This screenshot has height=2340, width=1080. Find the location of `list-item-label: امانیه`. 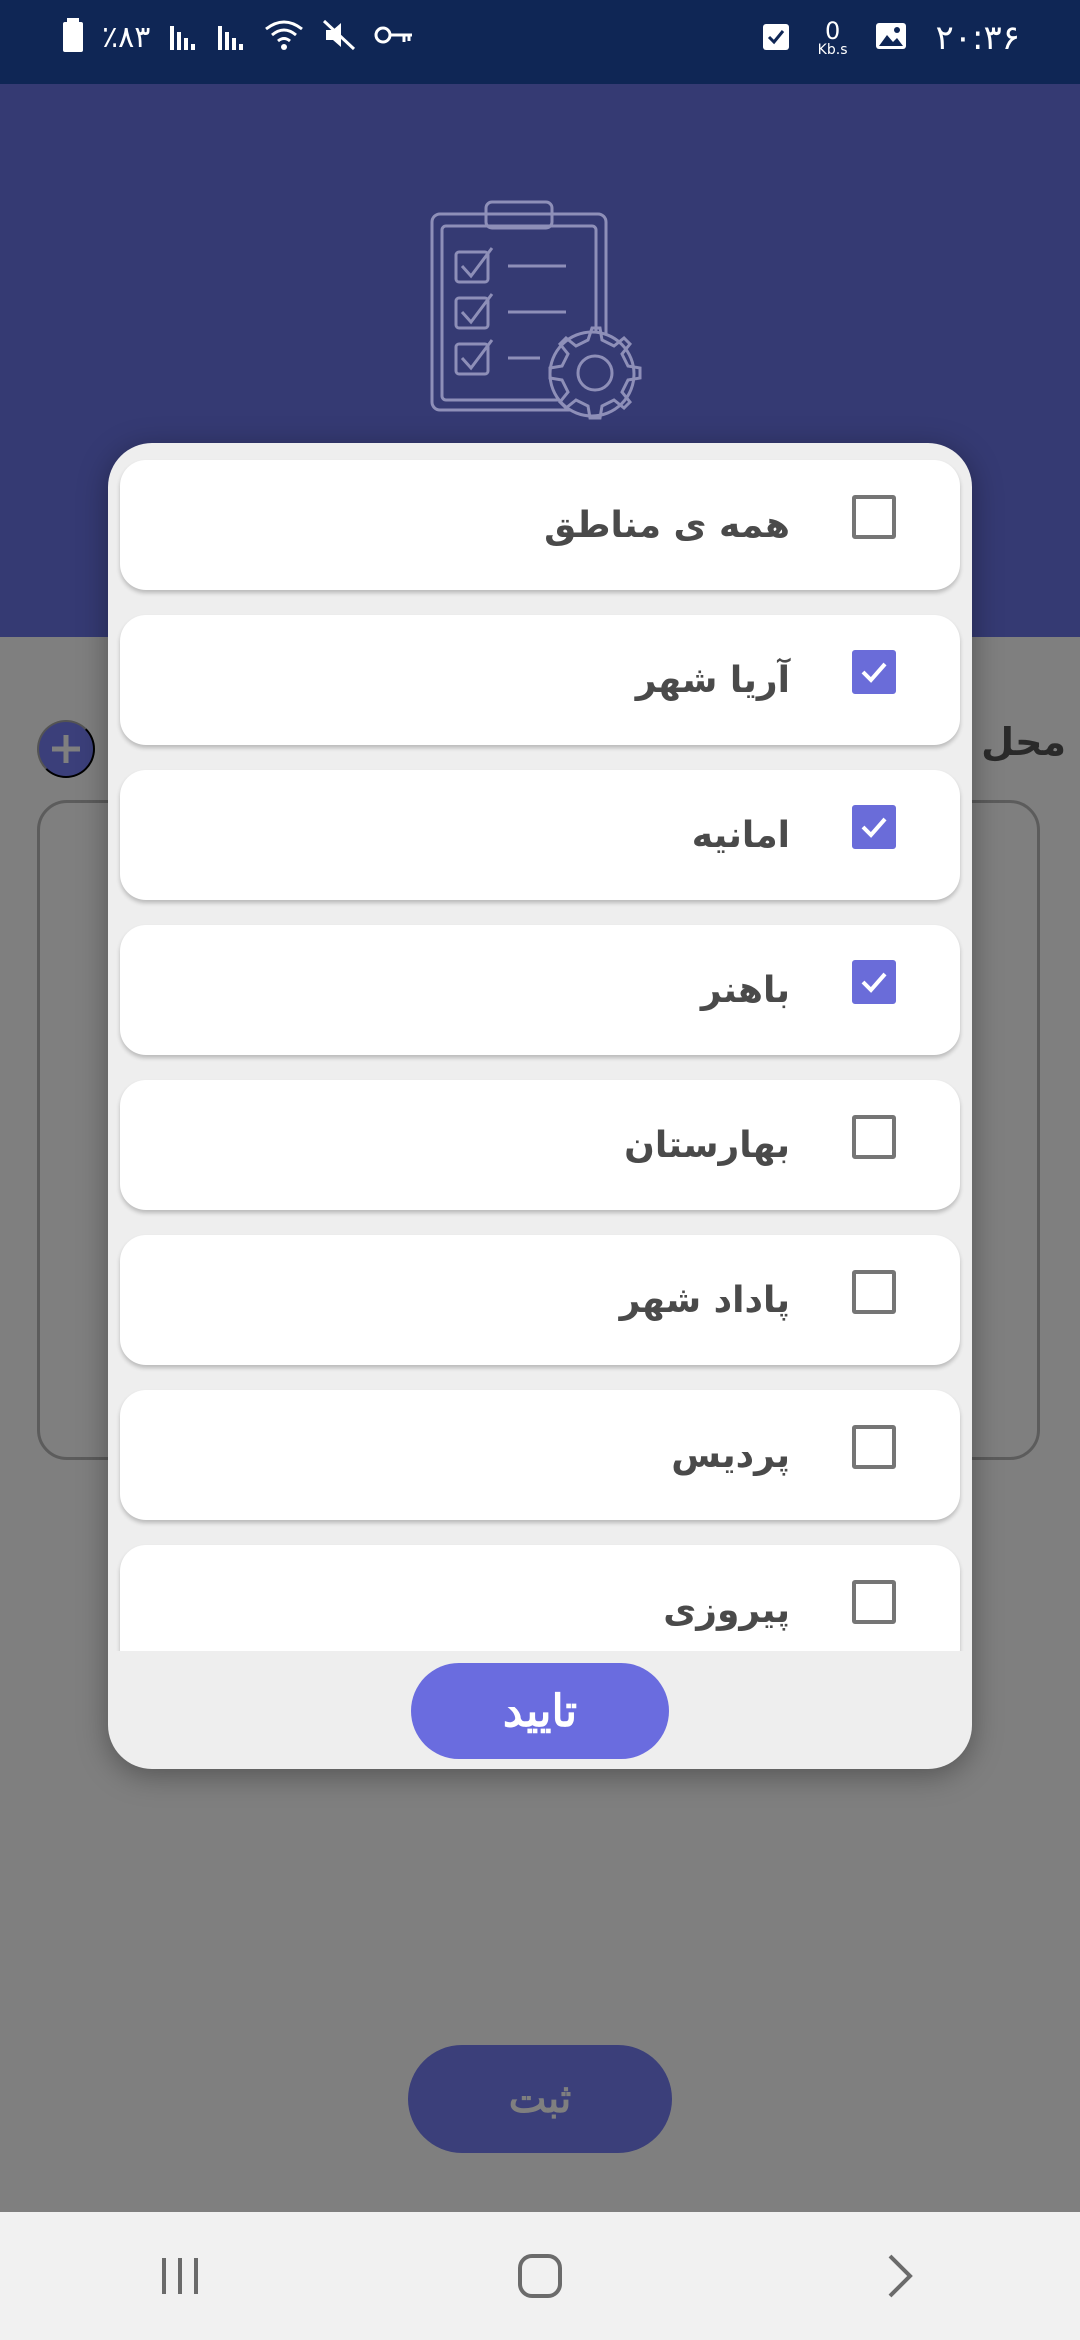

list-item-label: امانیه is located at coordinates (740, 835).